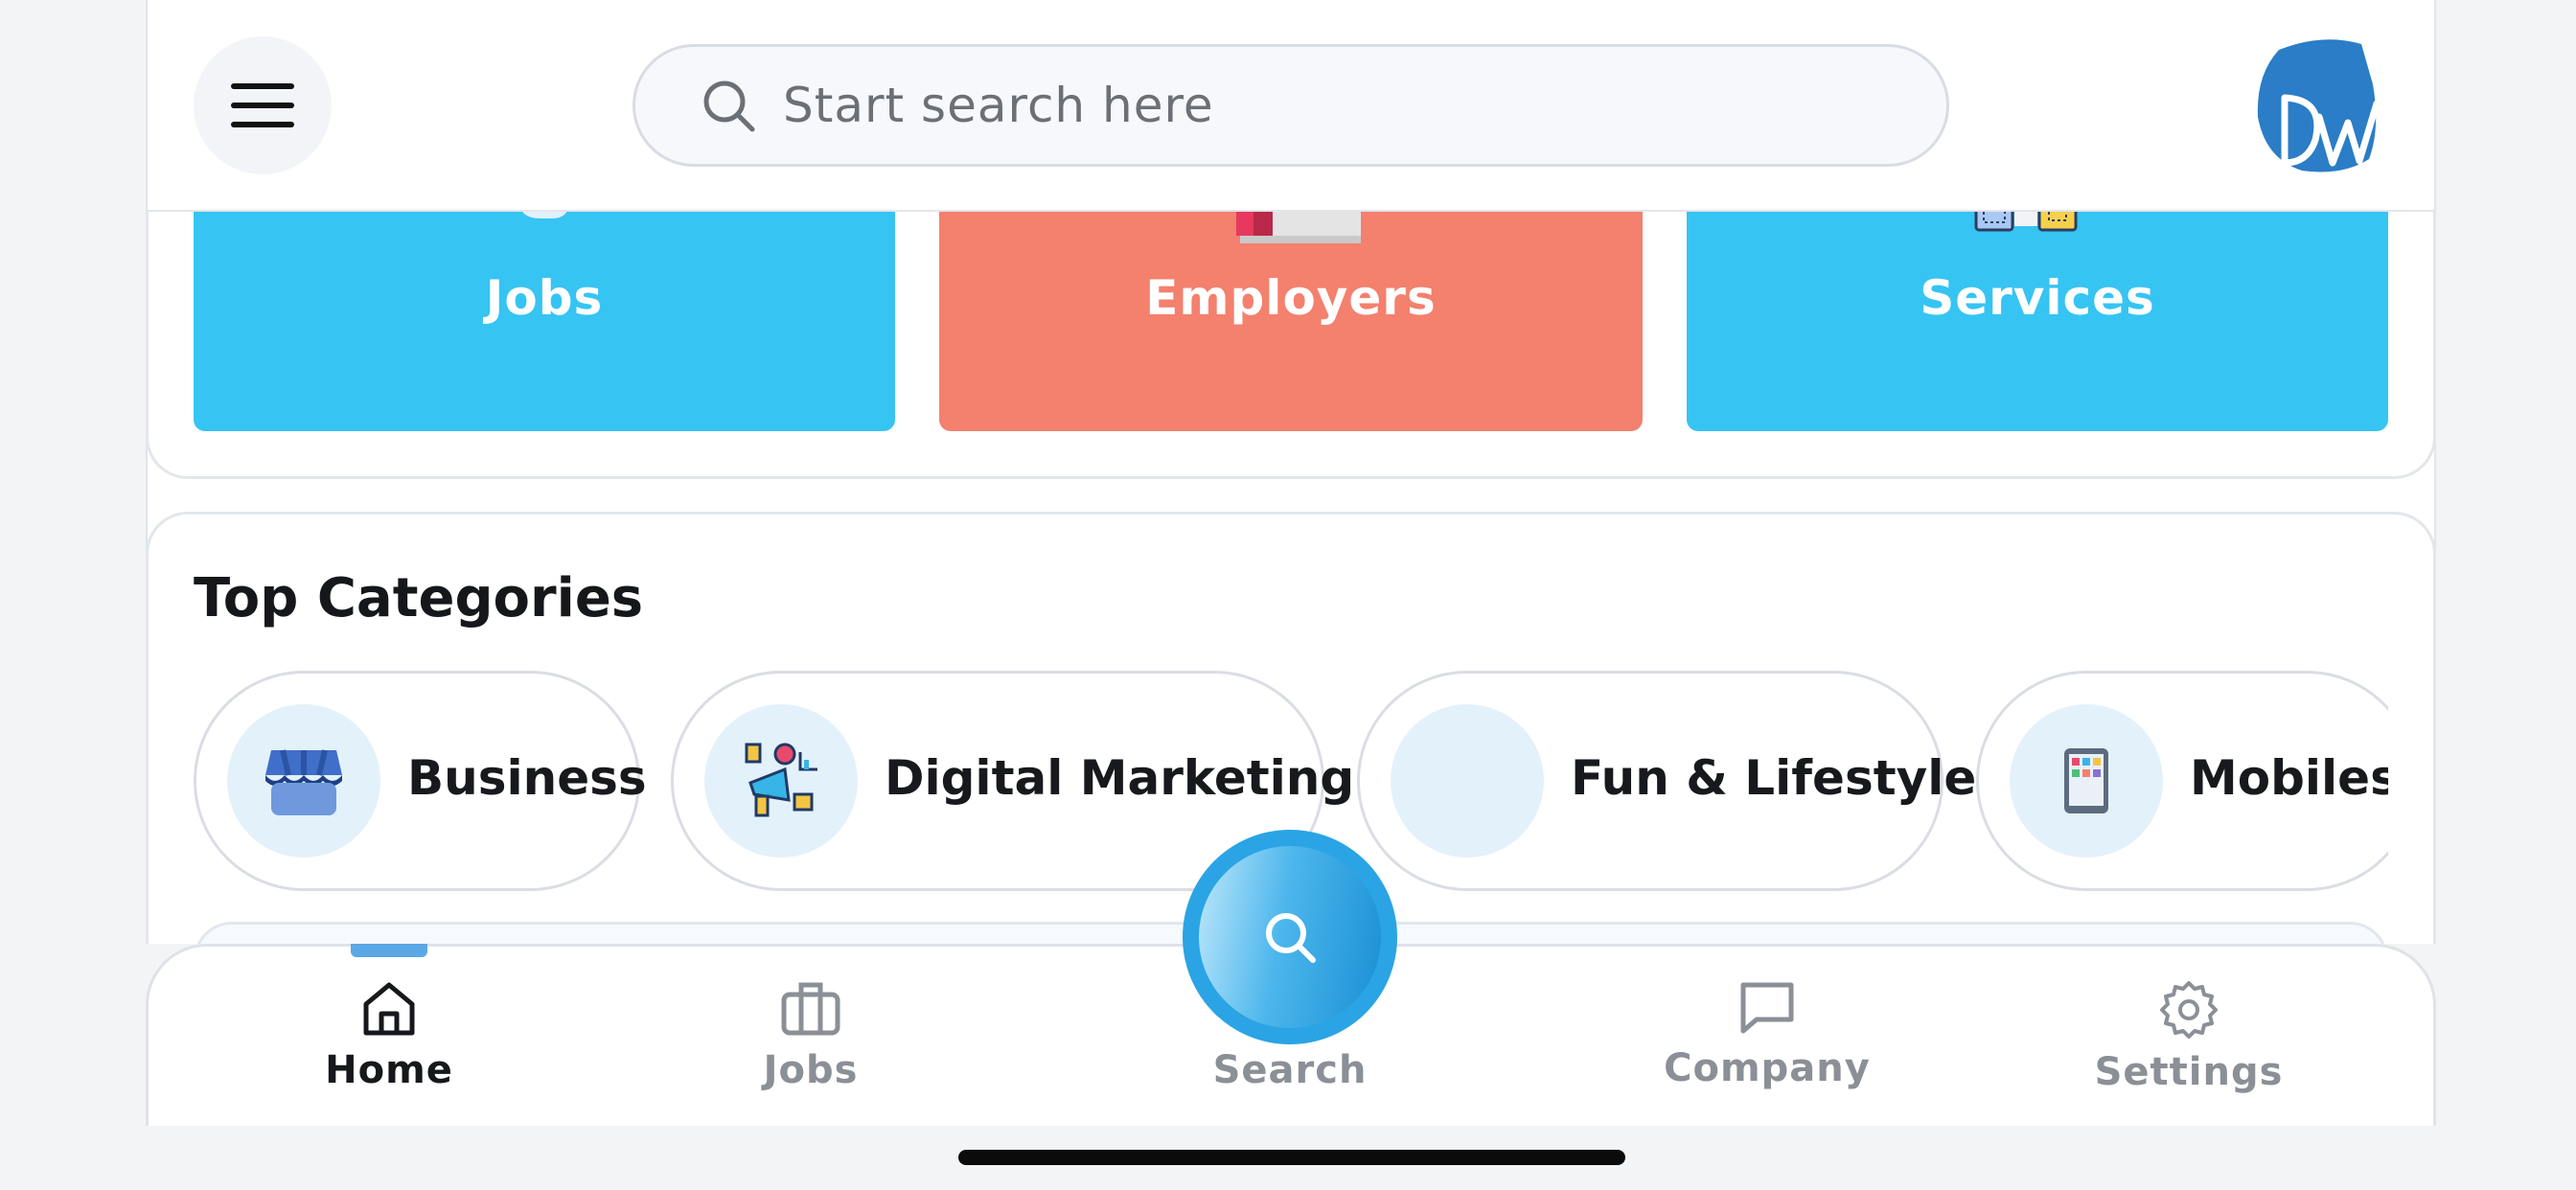 The width and height of the screenshot is (2576, 1190). I want to click on employers-tile-label: Employers, so click(1291, 298).